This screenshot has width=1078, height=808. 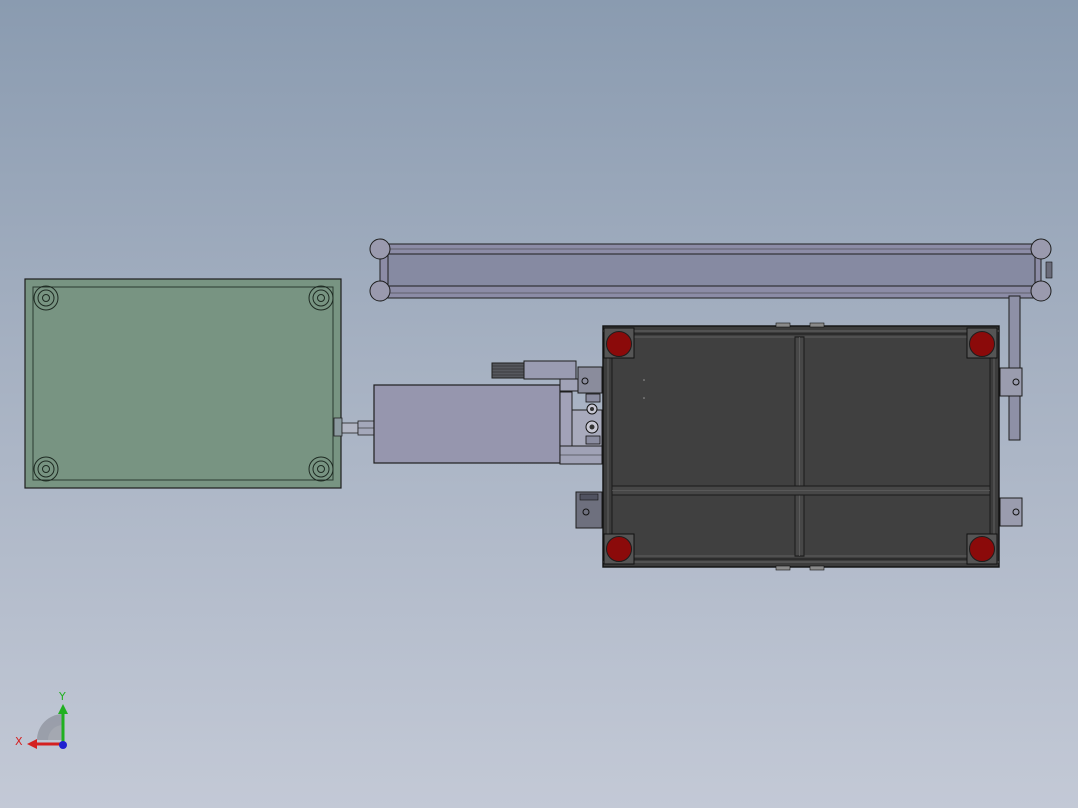 What do you see at coordinates (590, 380) in the screenshot?
I see `mount-block-upper` at bounding box center [590, 380].